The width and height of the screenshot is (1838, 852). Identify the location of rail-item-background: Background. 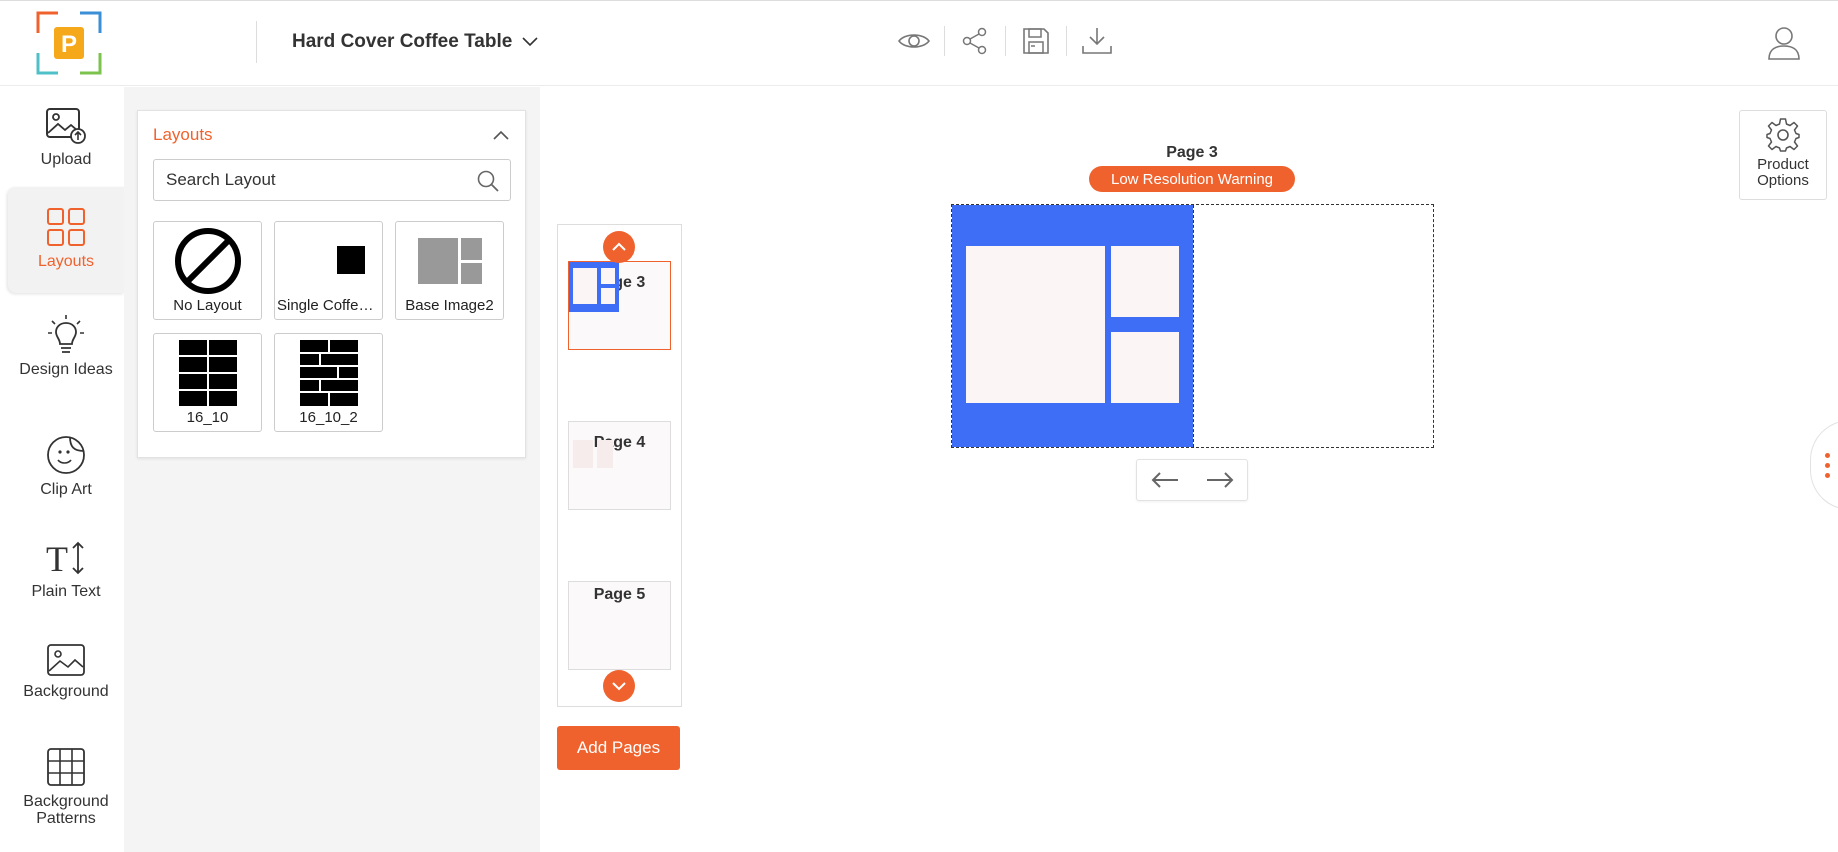
(66, 683).